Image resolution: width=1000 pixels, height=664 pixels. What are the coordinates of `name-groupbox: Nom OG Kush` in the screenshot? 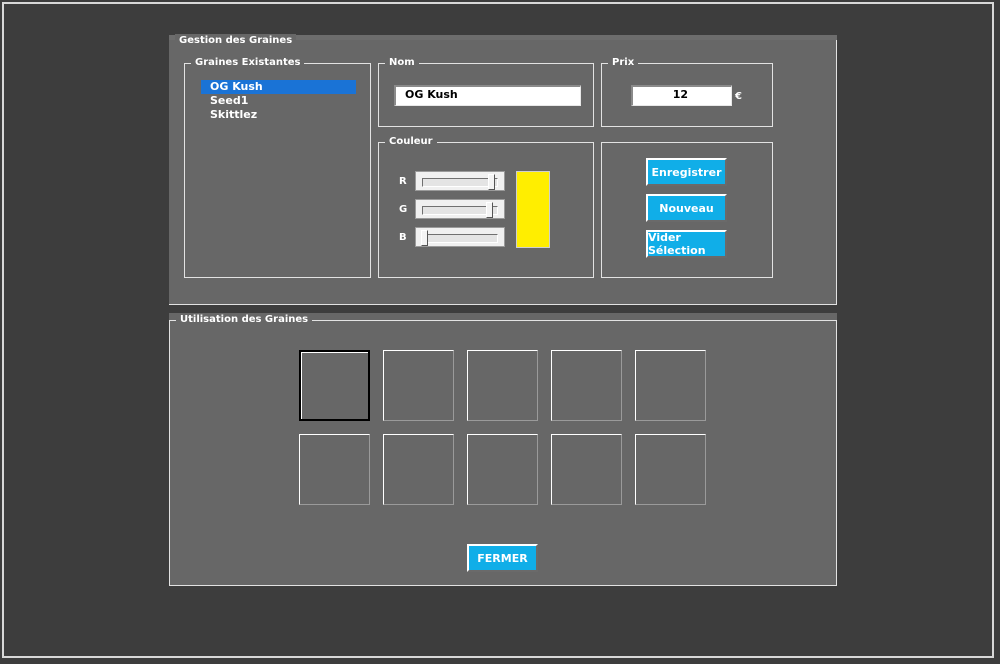 It's located at (486, 91).